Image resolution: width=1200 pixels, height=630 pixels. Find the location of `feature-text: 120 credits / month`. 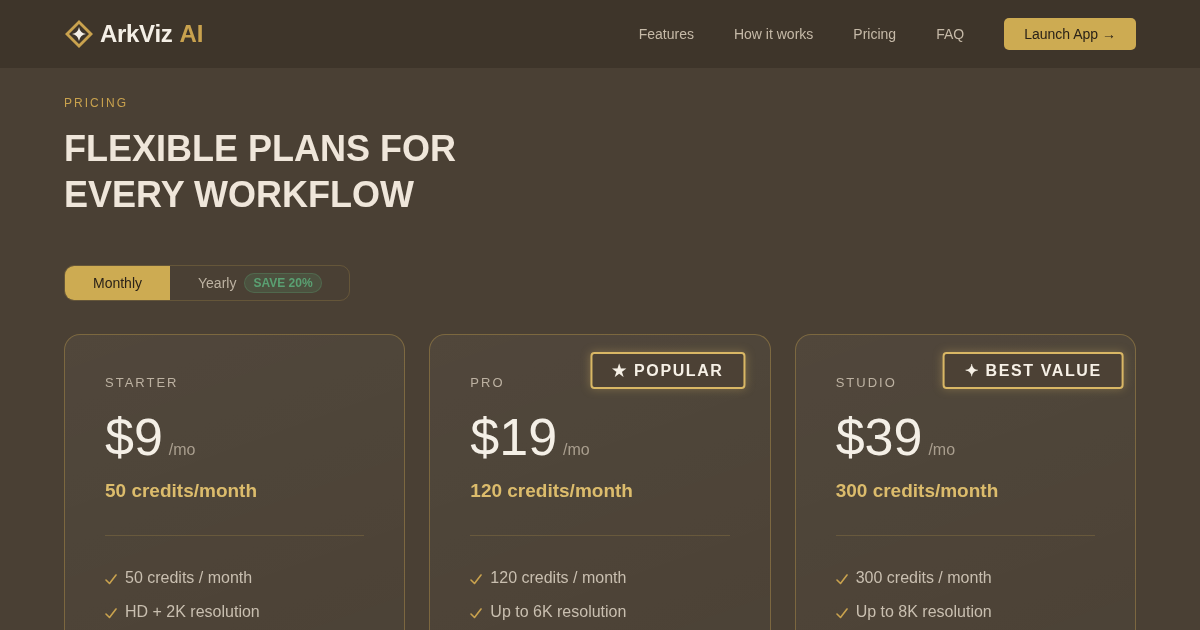

feature-text: 120 credits / month is located at coordinates (558, 578).